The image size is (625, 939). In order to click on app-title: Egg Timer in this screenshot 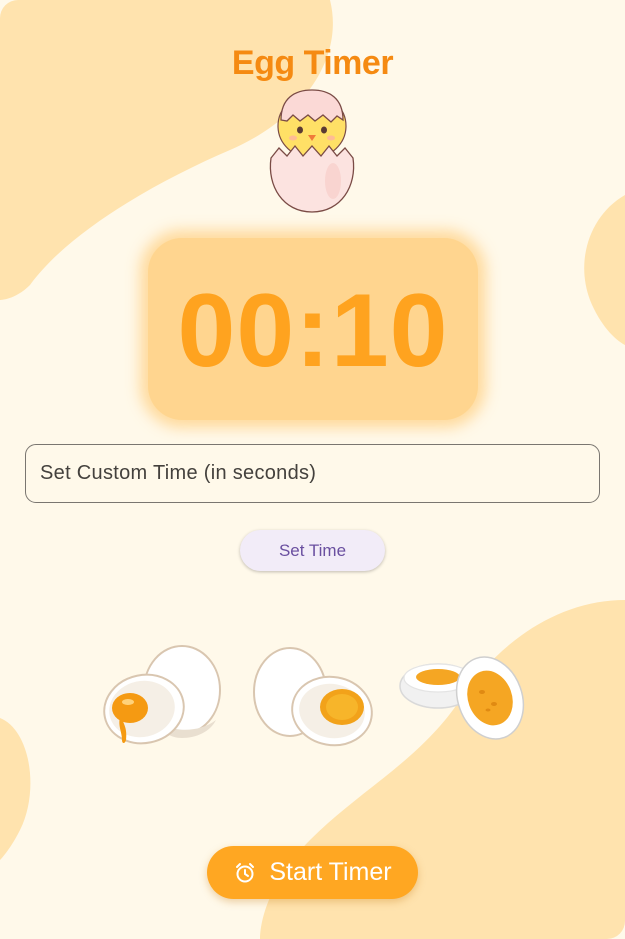, I will do `click(312, 63)`.